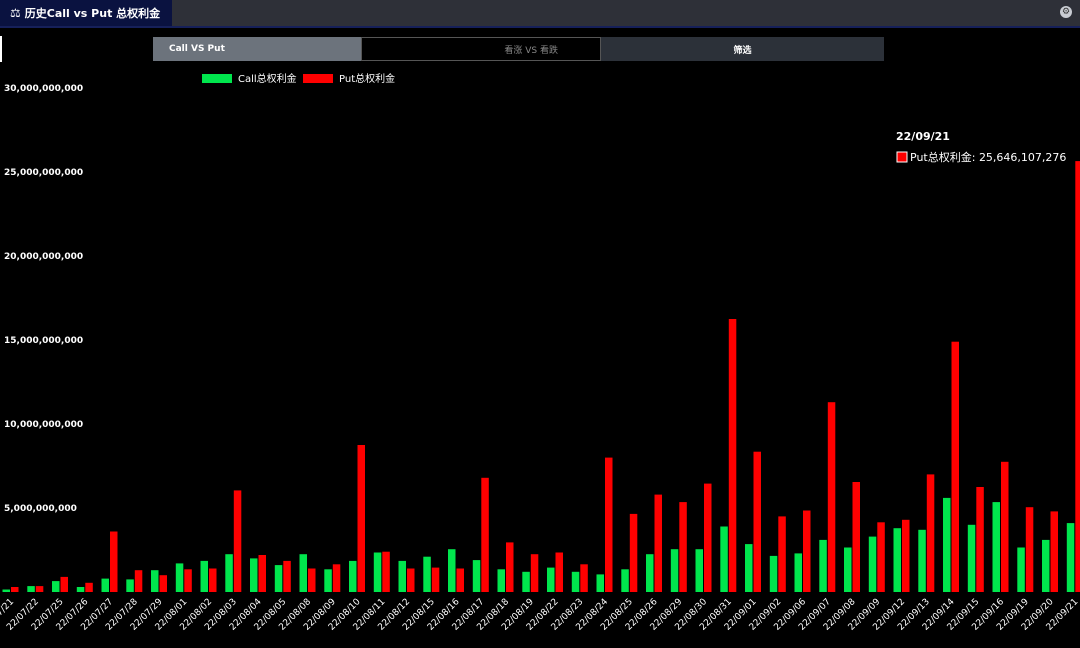 This screenshot has width=1080, height=648. What do you see at coordinates (298, 78) in the screenshot?
I see `legend: Call总权利金 Put总权利金` at bounding box center [298, 78].